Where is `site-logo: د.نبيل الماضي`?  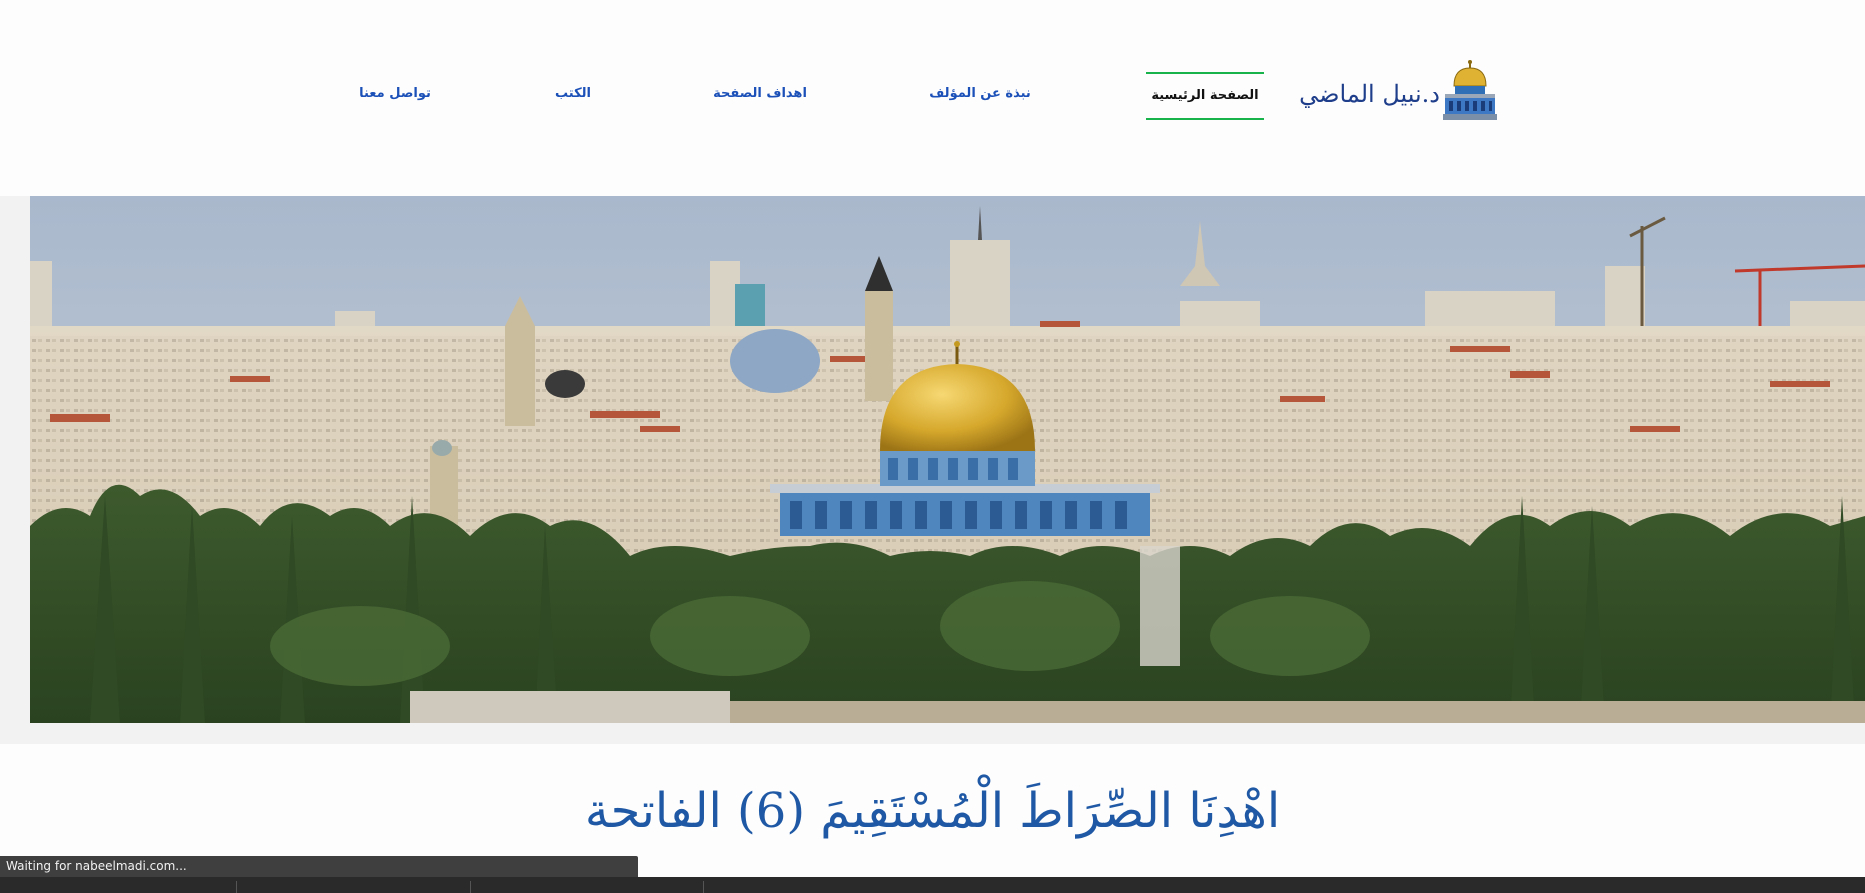 site-logo: د.نبيل الماضي is located at coordinates (1400, 91).